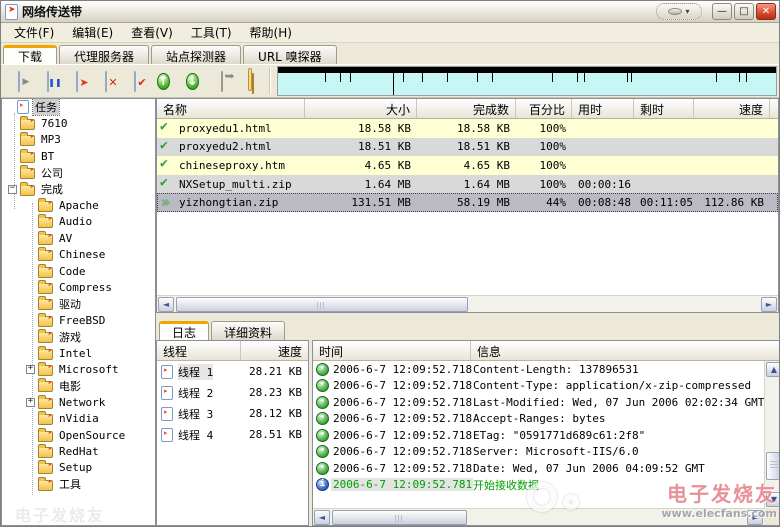 The width and height of the screenshot is (780, 527). What do you see at coordinates (467, 128) in the screenshot?
I see `task-row: proxyedu1.html 18.58 KB 18.58 KB 100%` at bounding box center [467, 128].